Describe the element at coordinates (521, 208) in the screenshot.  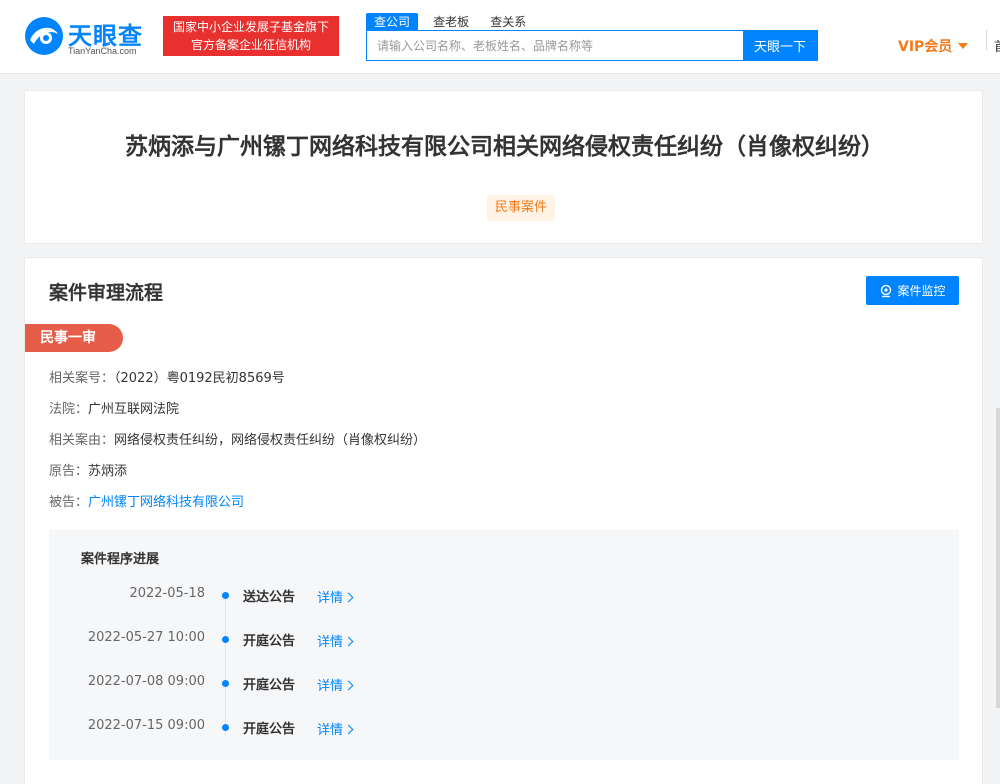
I see `case-type-tag: 民事案件` at that location.